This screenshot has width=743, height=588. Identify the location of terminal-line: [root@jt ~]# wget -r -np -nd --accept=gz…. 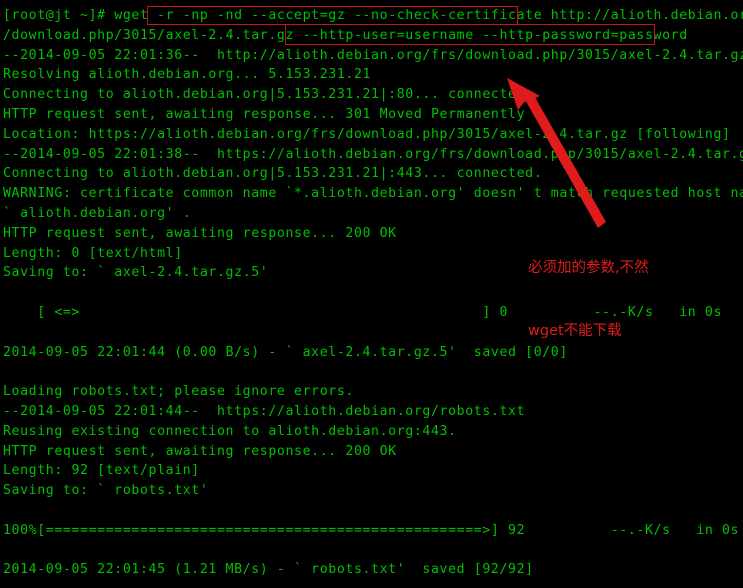
(373, 15).